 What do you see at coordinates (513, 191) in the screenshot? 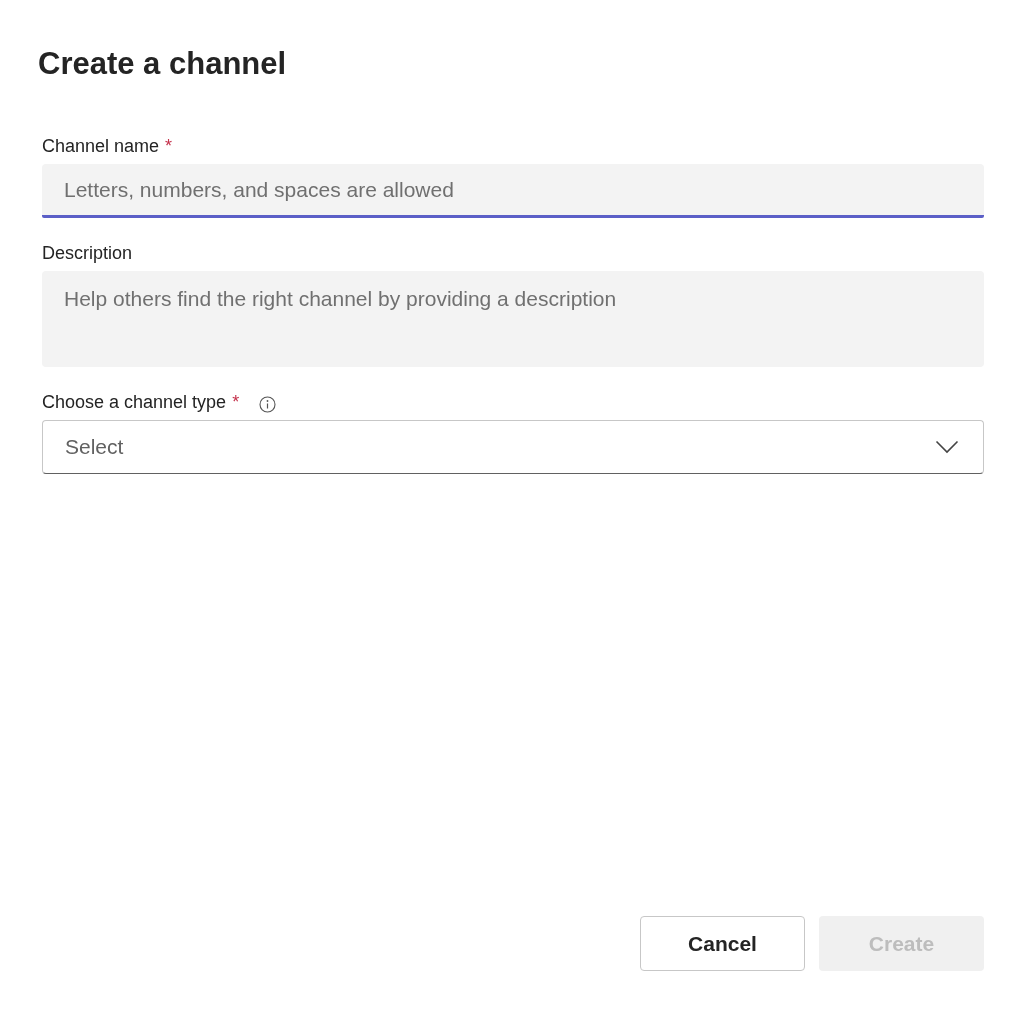
I see `channel-name-field: Letters, numbers, and spaces are allowed` at bounding box center [513, 191].